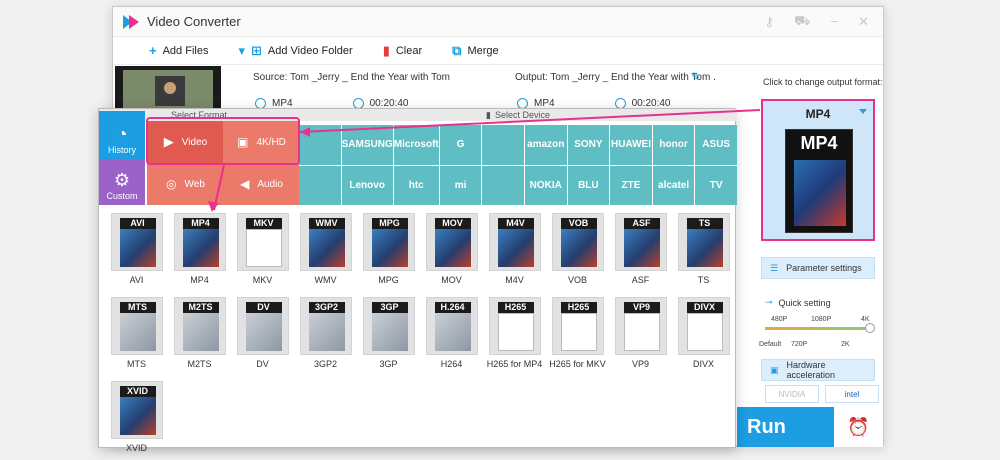  Describe the element at coordinates (367, 185) in the screenshot. I see `device-brand-11: Lenovo` at that location.